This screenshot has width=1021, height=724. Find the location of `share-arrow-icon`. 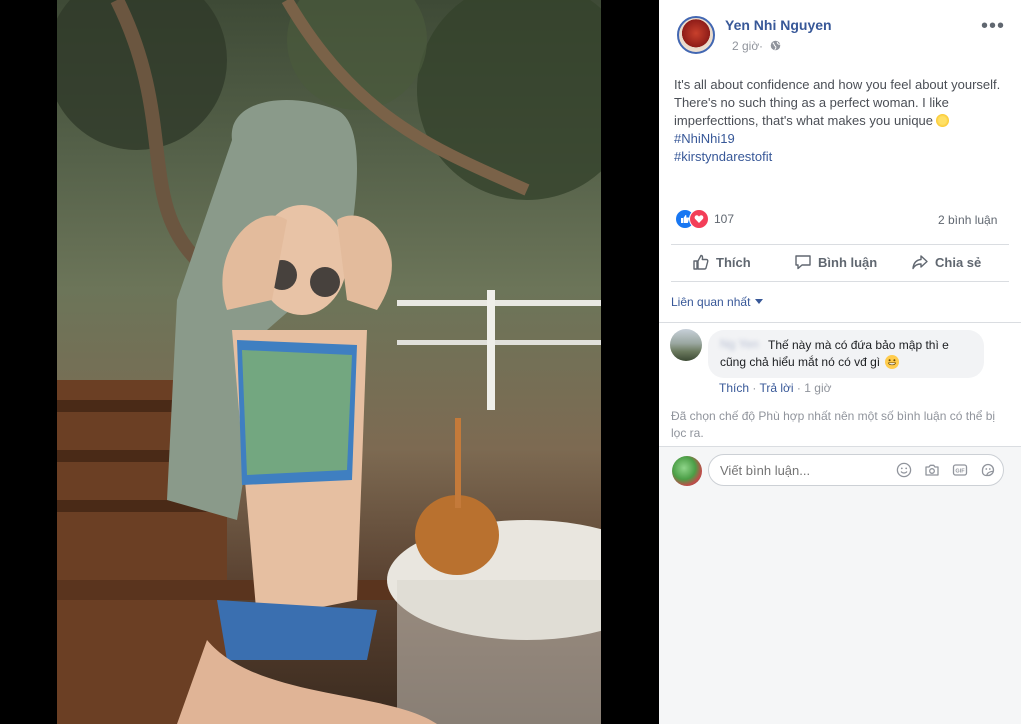

share-arrow-icon is located at coordinates (920, 262).